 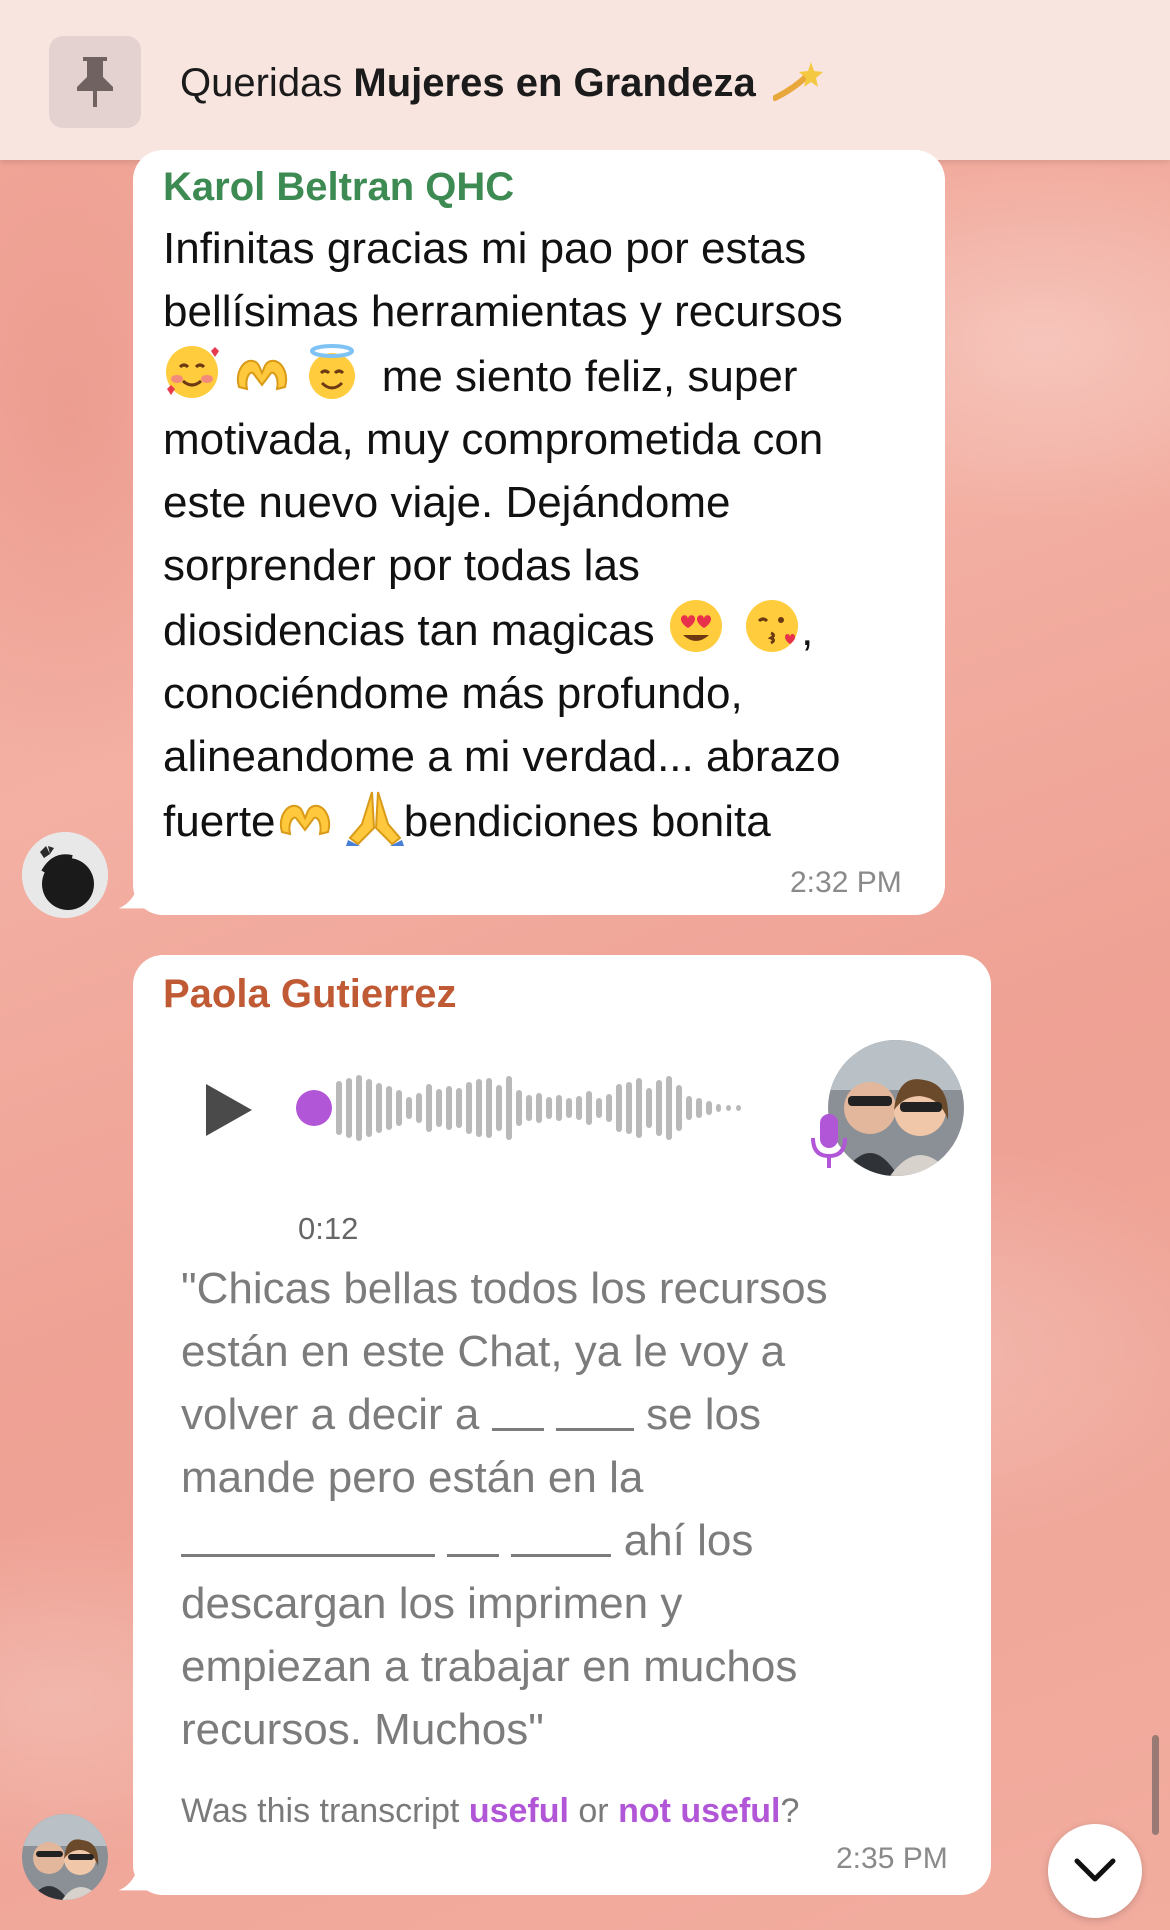 What do you see at coordinates (485, 248) in the screenshot?
I see `message-line: Infinitas gracias mi pao por estas` at bounding box center [485, 248].